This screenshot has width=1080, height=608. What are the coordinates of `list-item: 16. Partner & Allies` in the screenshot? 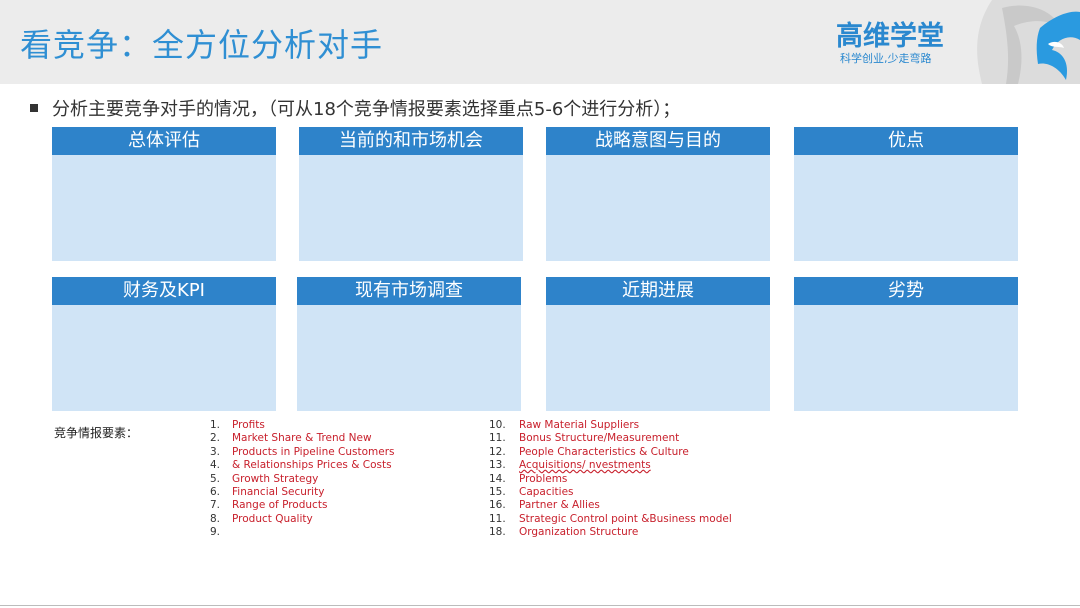 It's located at (544, 505).